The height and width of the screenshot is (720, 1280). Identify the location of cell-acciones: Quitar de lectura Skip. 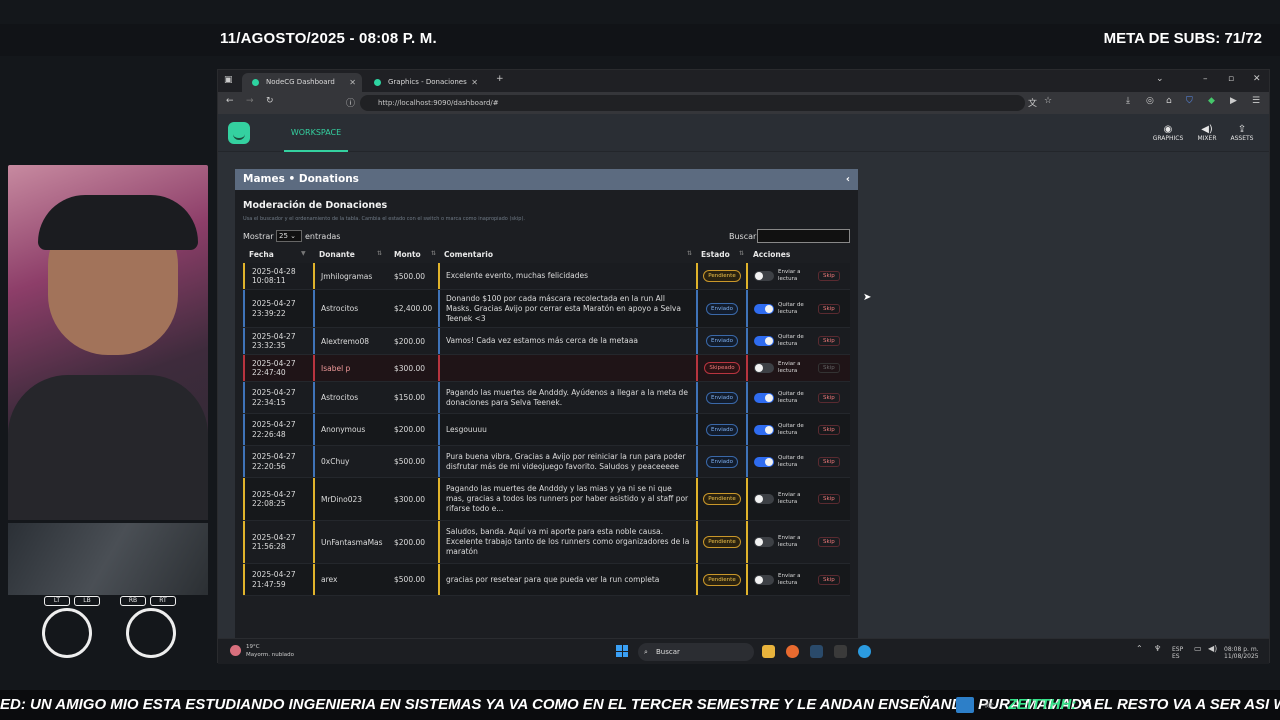
(799, 429).